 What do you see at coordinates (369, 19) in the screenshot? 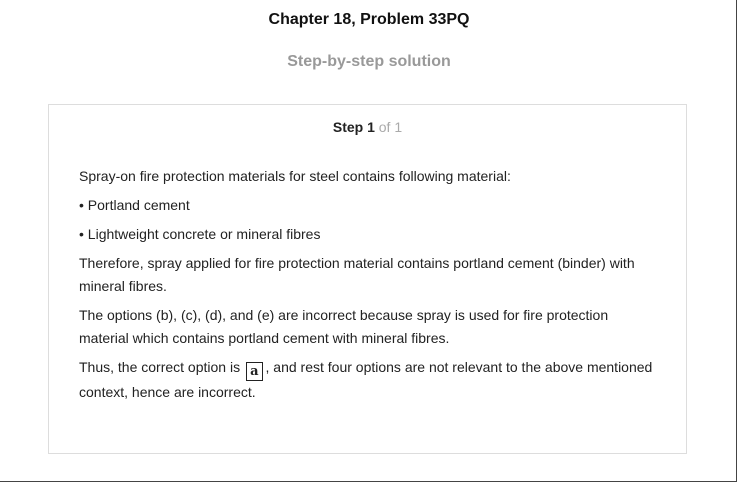
I see `chapter-title: Chapter 18, Problem 33PQ` at bounding box center [369, 19].